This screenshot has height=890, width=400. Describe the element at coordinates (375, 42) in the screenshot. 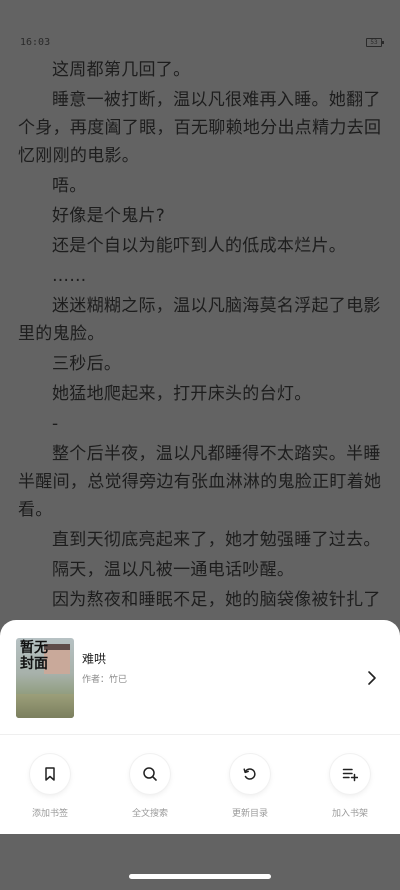

I see `battery-icon: 53` at that location.